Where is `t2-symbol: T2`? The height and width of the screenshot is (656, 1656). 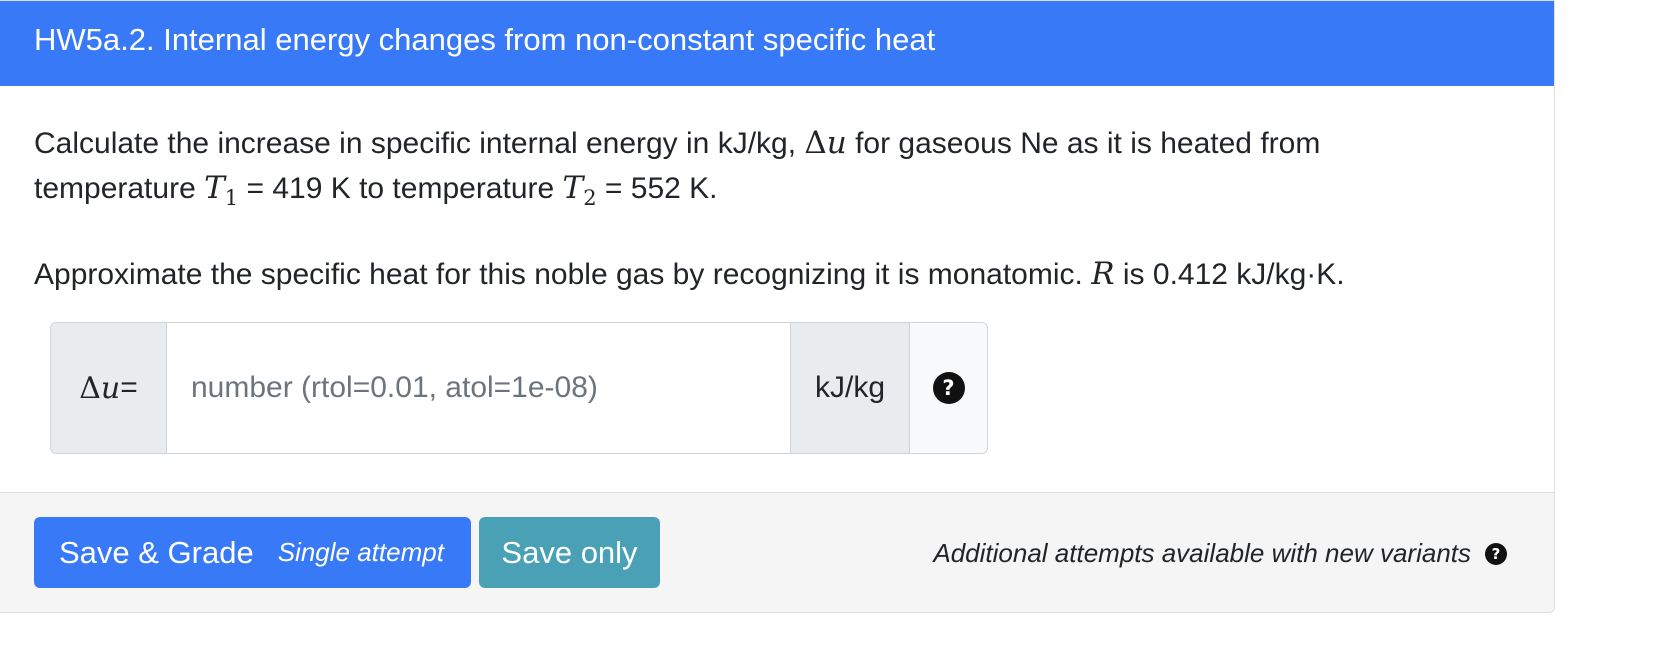
t2-symbol: T2 is located at coordinates (579, 190).